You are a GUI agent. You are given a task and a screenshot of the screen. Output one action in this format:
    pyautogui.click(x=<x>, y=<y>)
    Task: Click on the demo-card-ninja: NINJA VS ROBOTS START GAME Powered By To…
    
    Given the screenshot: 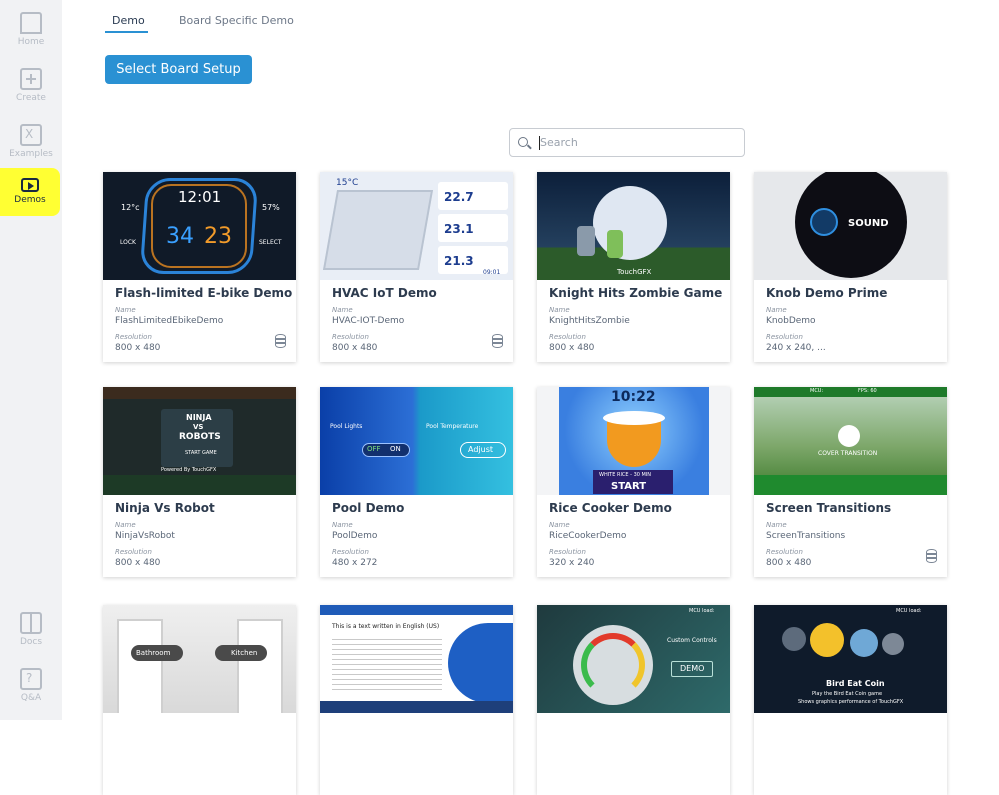 What is the action you would take?
    pyautogui.click(x=199, y=482)
    